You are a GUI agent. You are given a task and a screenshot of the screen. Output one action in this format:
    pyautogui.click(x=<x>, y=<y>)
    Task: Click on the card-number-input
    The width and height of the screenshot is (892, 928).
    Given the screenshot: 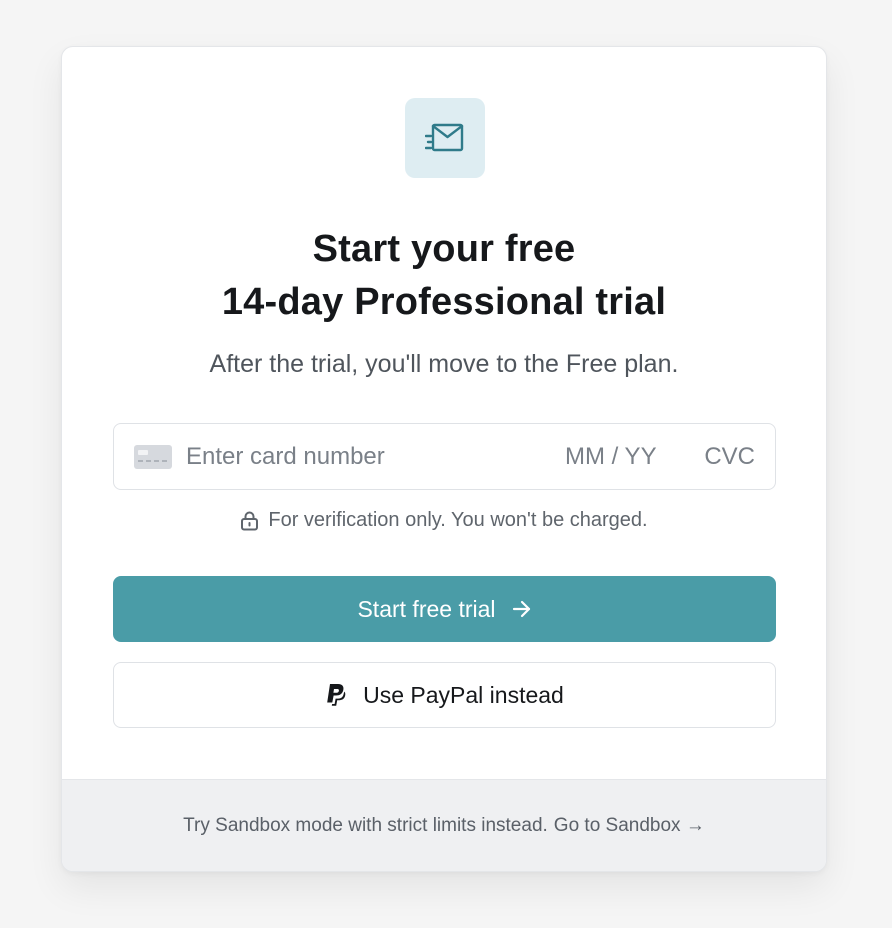 What is the action you would take?
    pyautogui.click(x=375, y=456)
    